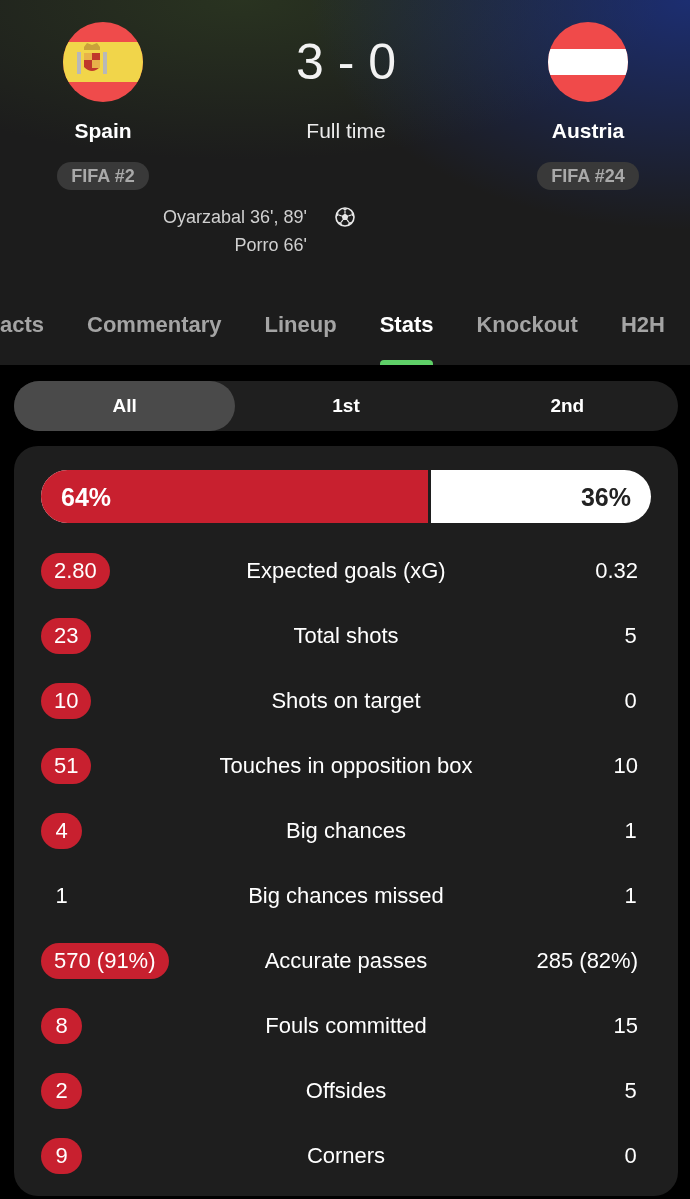 This screenshot has height=1199, width=690. What do you see at coordinates (66, 765) in the screenshot?
I see `stat-value: 51` at bounding box center [66, 765].